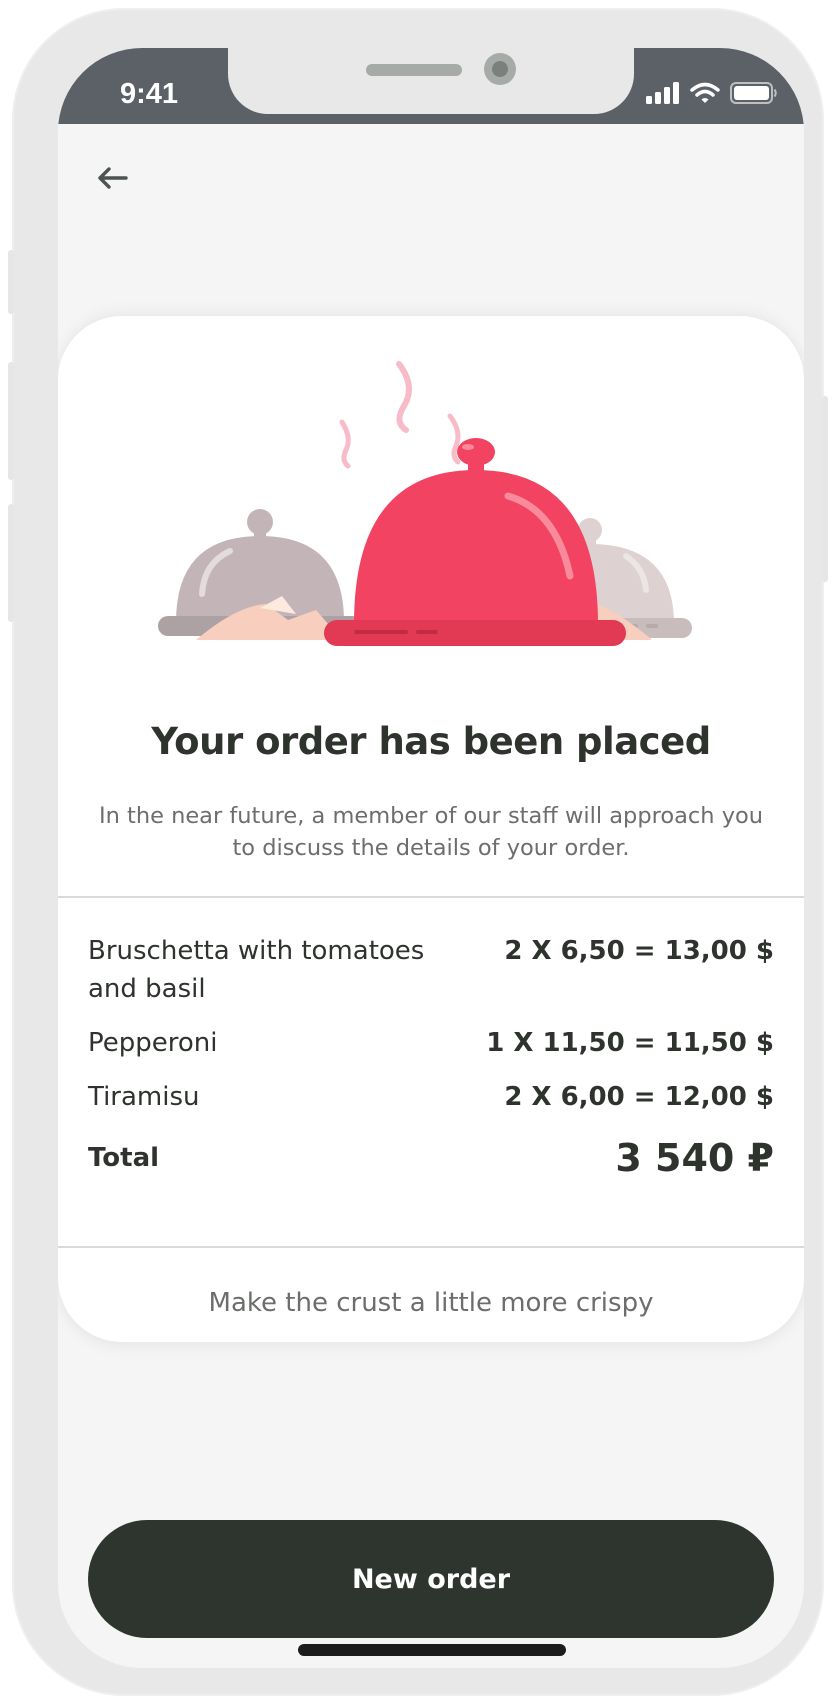 This screenshot has width=836, height=1704. What do you see at coordinates (431, 1158) in the screenshot?
I see `order-total: Total 3 540 ₽` at bounding box center [431, 1158].